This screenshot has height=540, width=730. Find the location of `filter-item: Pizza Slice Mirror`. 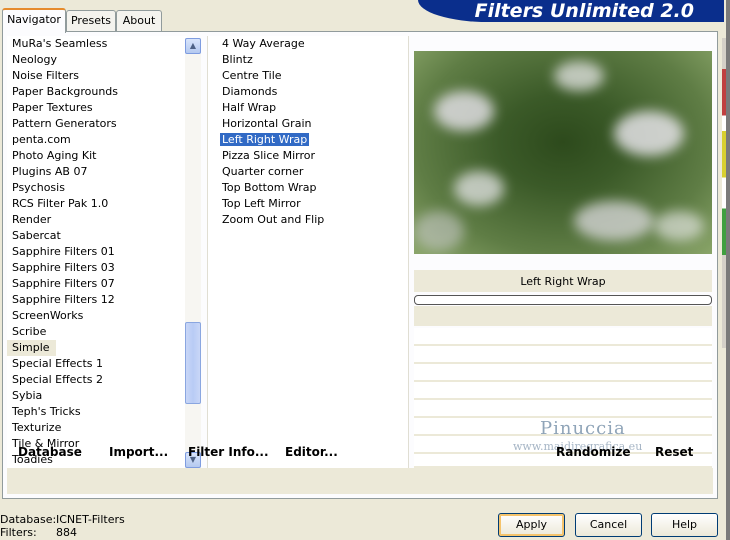

filter-item: Pizza Slice Mirror is located at coordinates (308, 156).